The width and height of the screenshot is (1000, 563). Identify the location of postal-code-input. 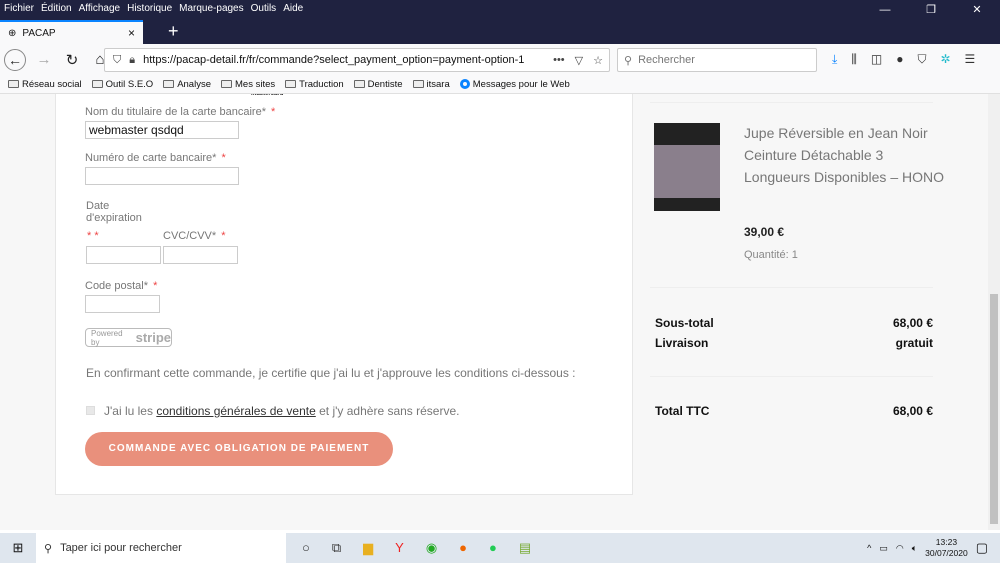
(122, 304).